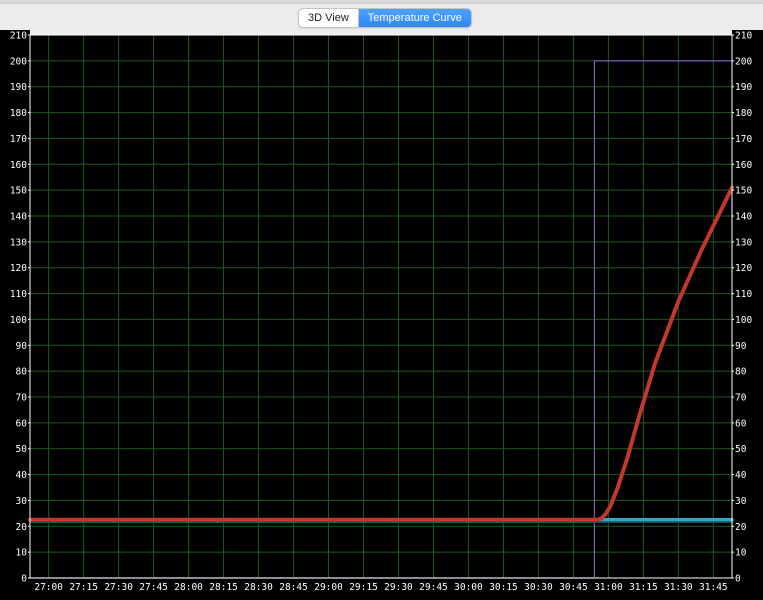 This screenshot has width=763, height=600. What do you see at coordinates (293, 587) in the screenshot?
I see `x-tick-label: 28:45` at bounding box center [293, 587].